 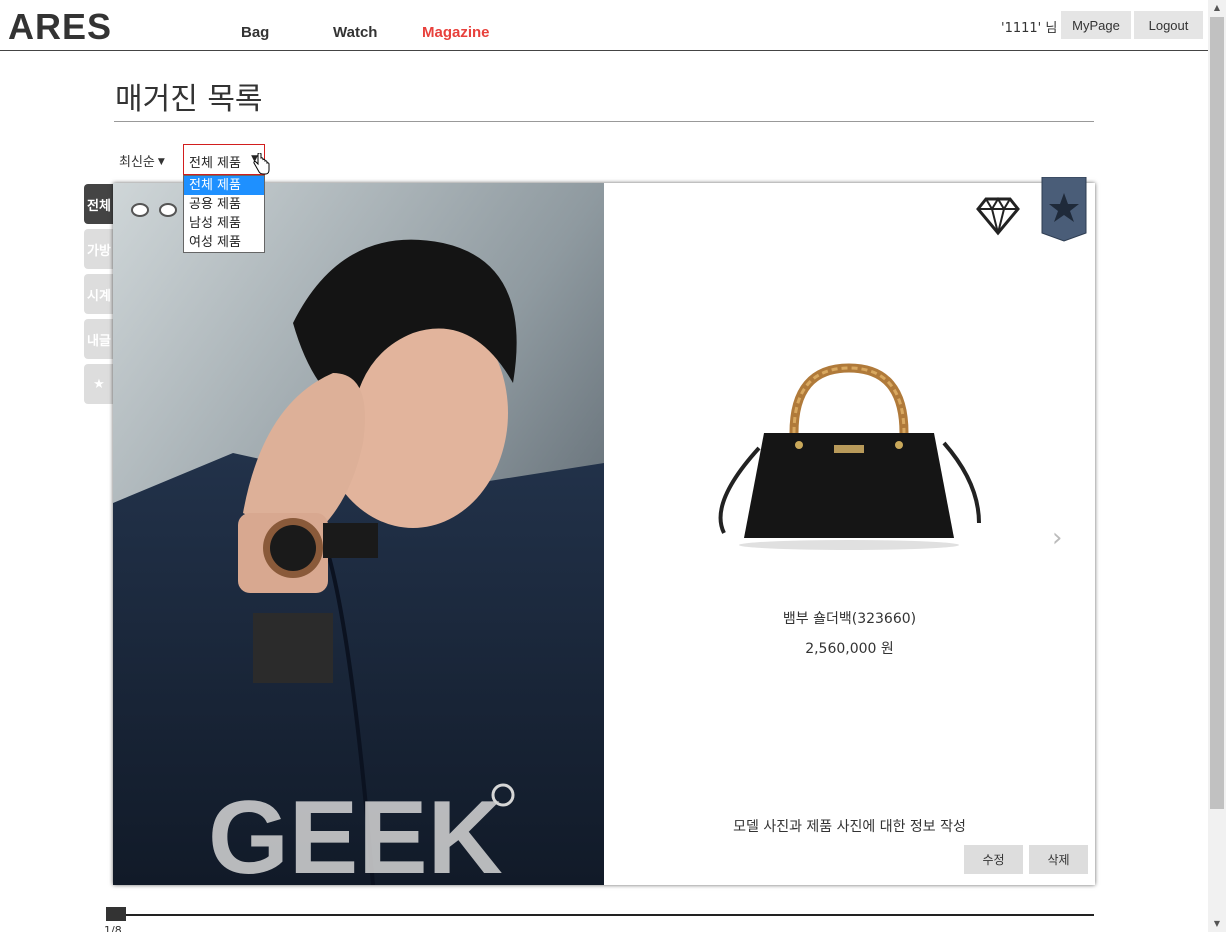 I want to click on scroll-thumb, so click(x=1217, y=413).